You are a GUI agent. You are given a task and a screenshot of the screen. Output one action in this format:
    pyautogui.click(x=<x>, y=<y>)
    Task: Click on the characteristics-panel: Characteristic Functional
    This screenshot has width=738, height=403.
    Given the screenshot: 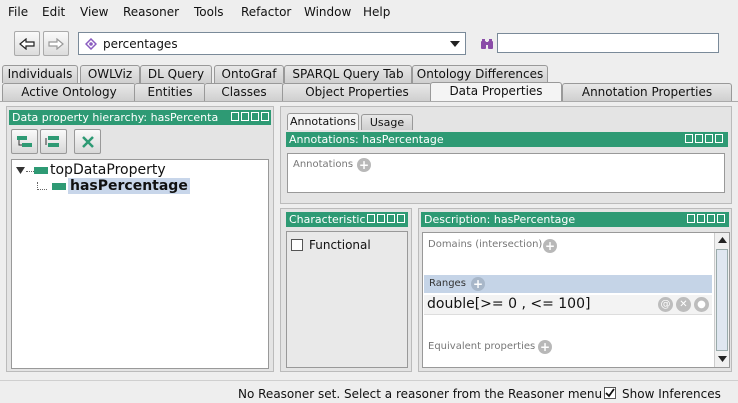 What is the action you would take?
    pyautogui.click(x=346, y=290)
    